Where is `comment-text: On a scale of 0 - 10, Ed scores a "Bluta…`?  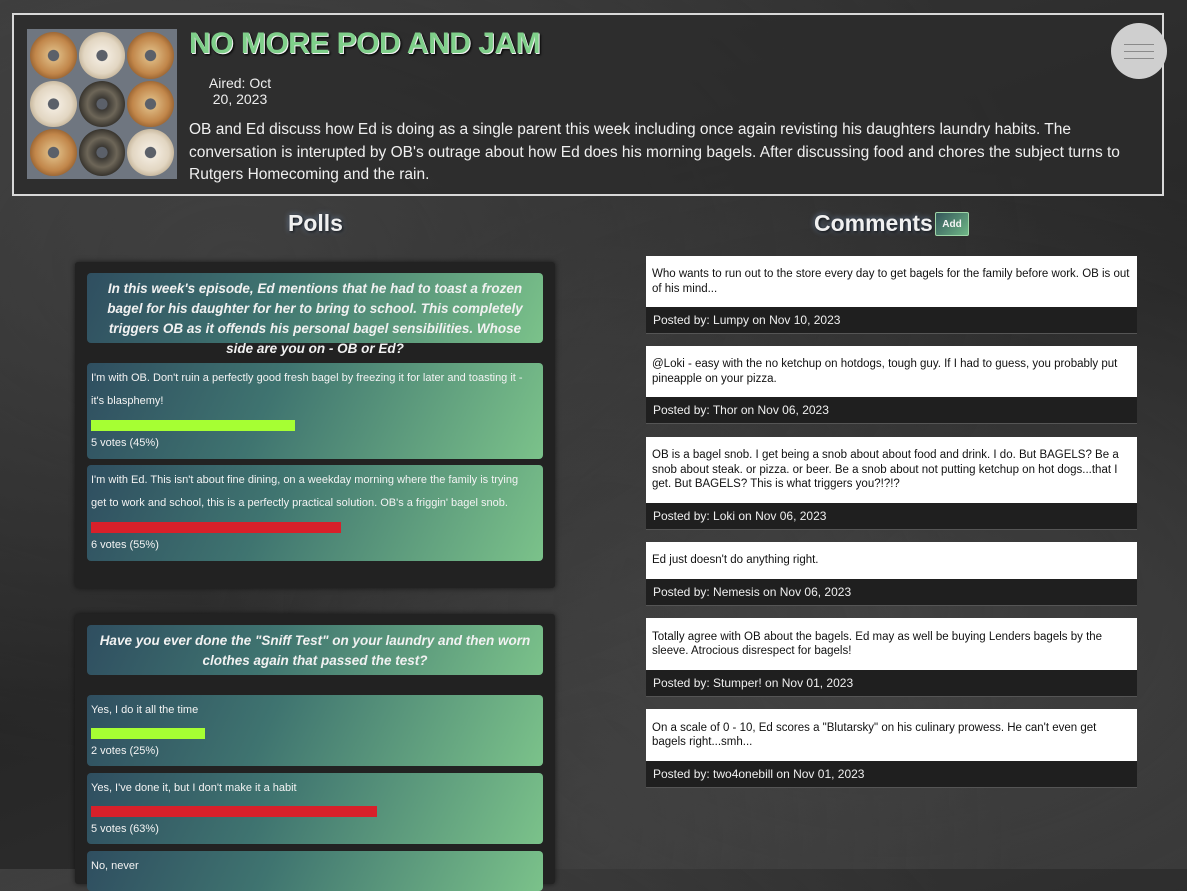 comment-text: On a scale of 0 - 10, Ed scores a "Bluta… is located at coordinates (891, 735).